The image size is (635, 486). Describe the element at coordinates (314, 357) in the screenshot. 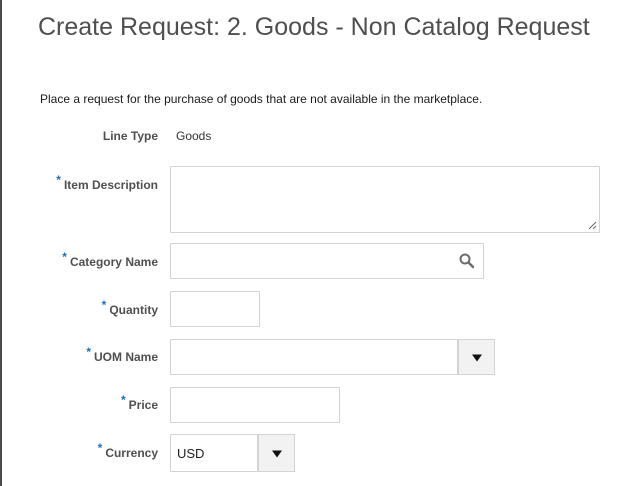

I see `uom-name-select` at that location.